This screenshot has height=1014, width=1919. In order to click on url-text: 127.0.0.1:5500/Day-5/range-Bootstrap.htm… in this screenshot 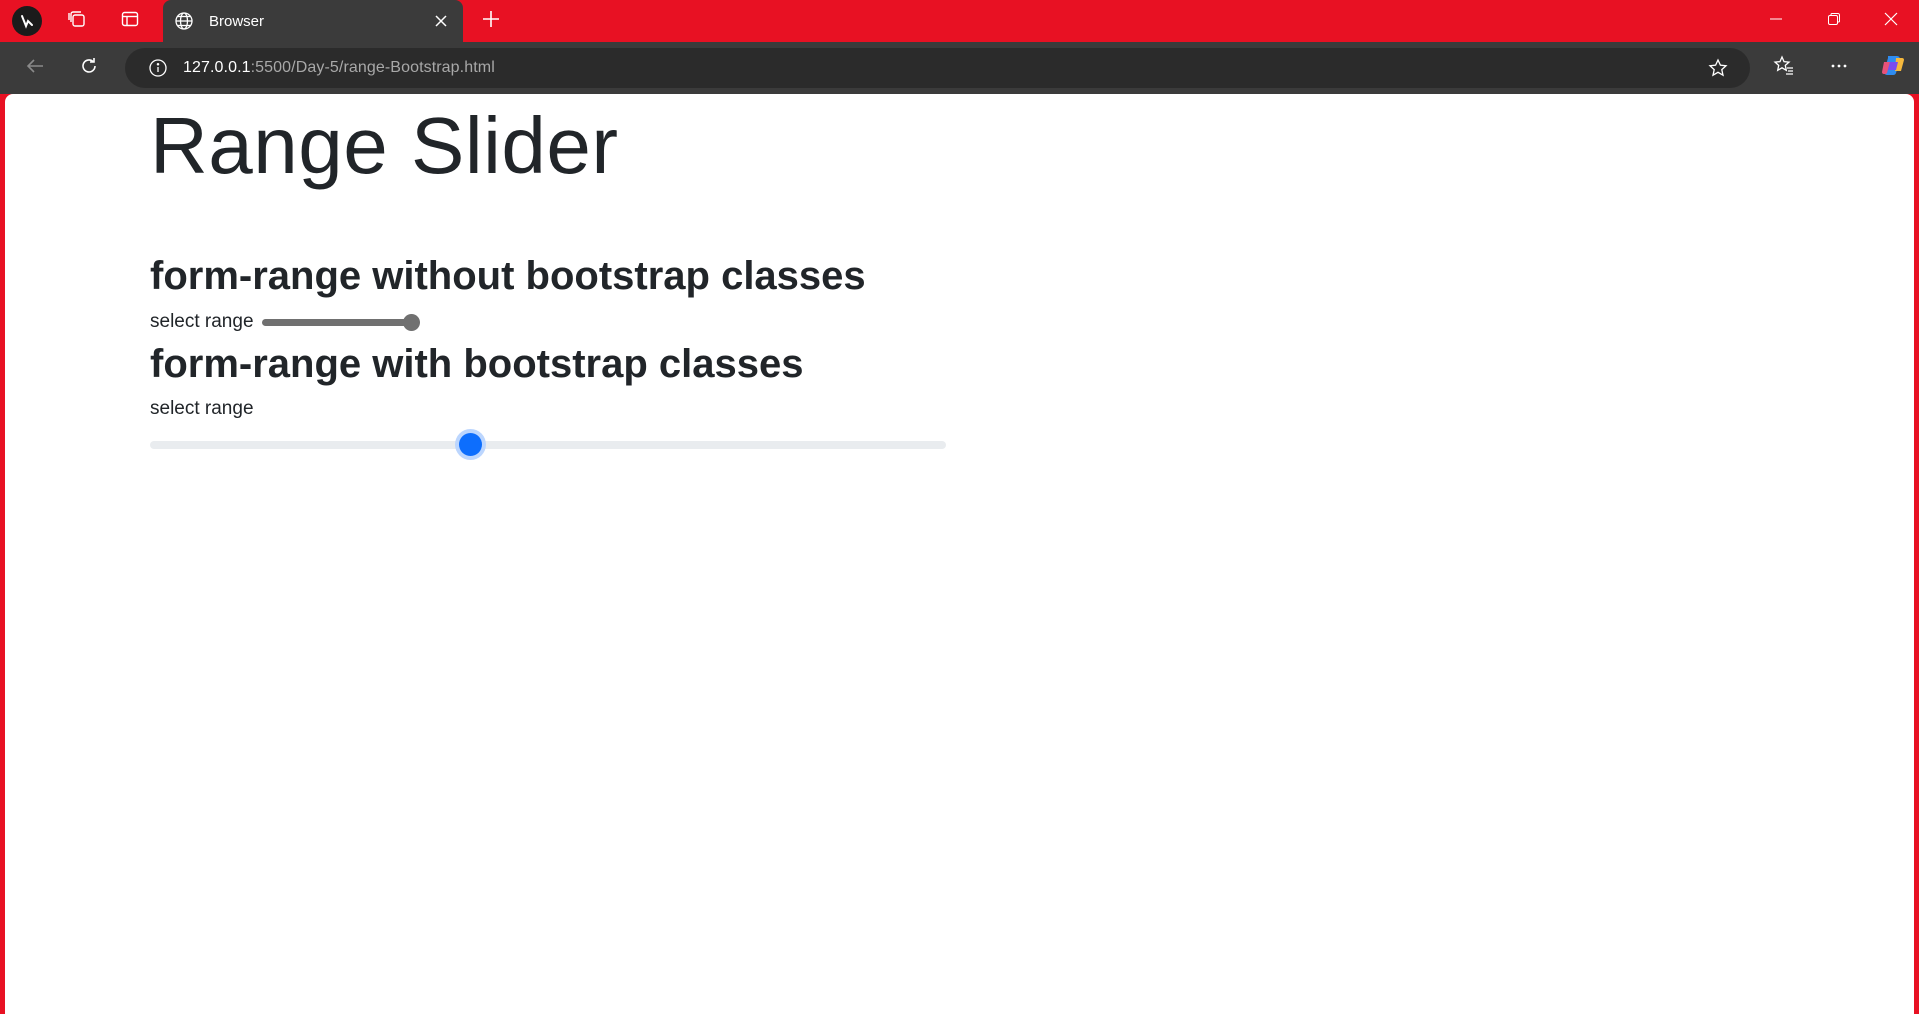, I will do `click(339, 68)`.